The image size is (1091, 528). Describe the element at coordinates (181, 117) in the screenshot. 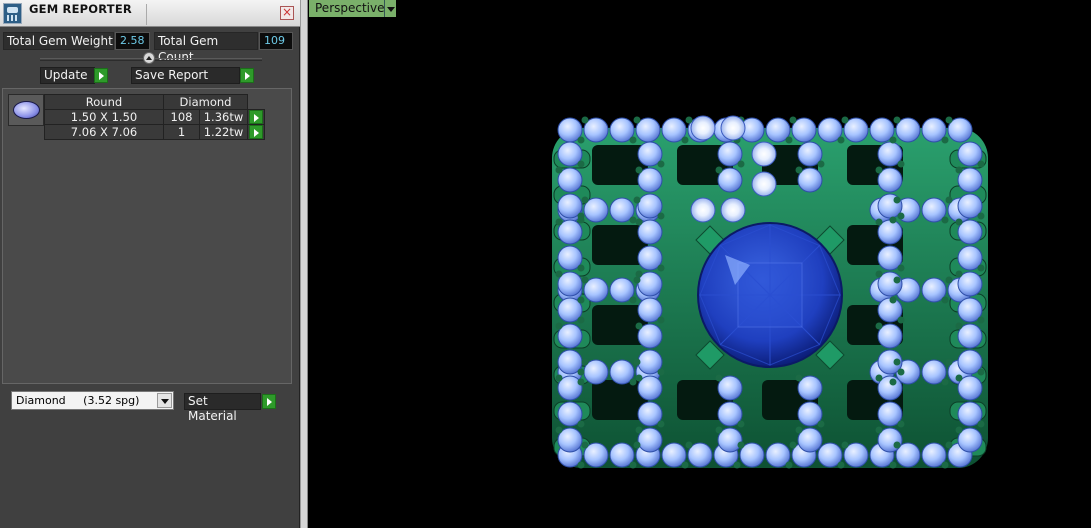

I see `gem-count-cell: 108` at that location.